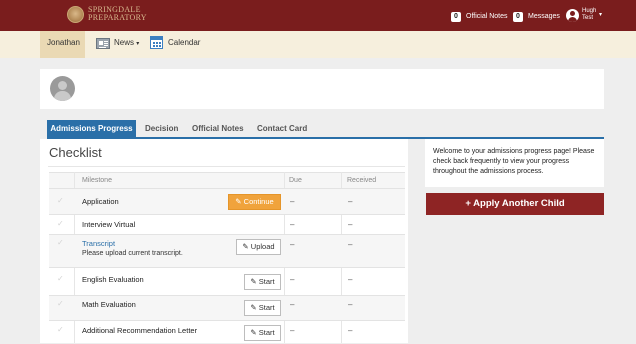 This screenshot has height=344, width=636. Describe the element at coordinates (589, 11) in the screenshot. I see `user-first-name: Hugh` at that location.